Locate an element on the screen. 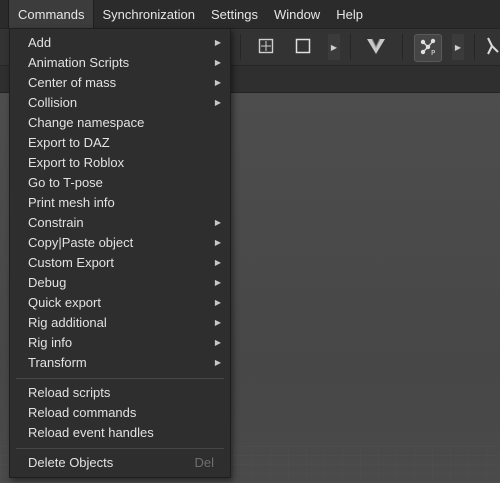 Image resolution: width=500 pixels, height=483 pixels. svg-text: P is located at coordinates (433, 53).